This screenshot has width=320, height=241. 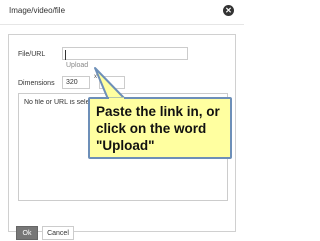 What do you see at coordinates (116, 98) in the screenshot?
I see `callout-pointer-join` at bounding box center [116, 98].